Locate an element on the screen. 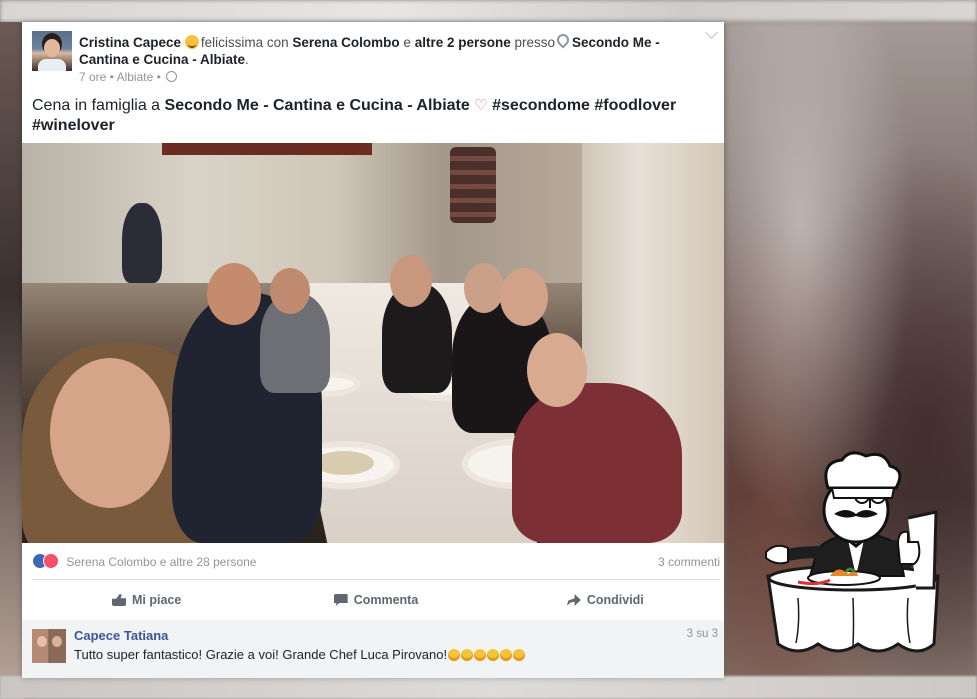 This screenshot has height=699, width=977. pin-icon is located at coordinates (563, 40).